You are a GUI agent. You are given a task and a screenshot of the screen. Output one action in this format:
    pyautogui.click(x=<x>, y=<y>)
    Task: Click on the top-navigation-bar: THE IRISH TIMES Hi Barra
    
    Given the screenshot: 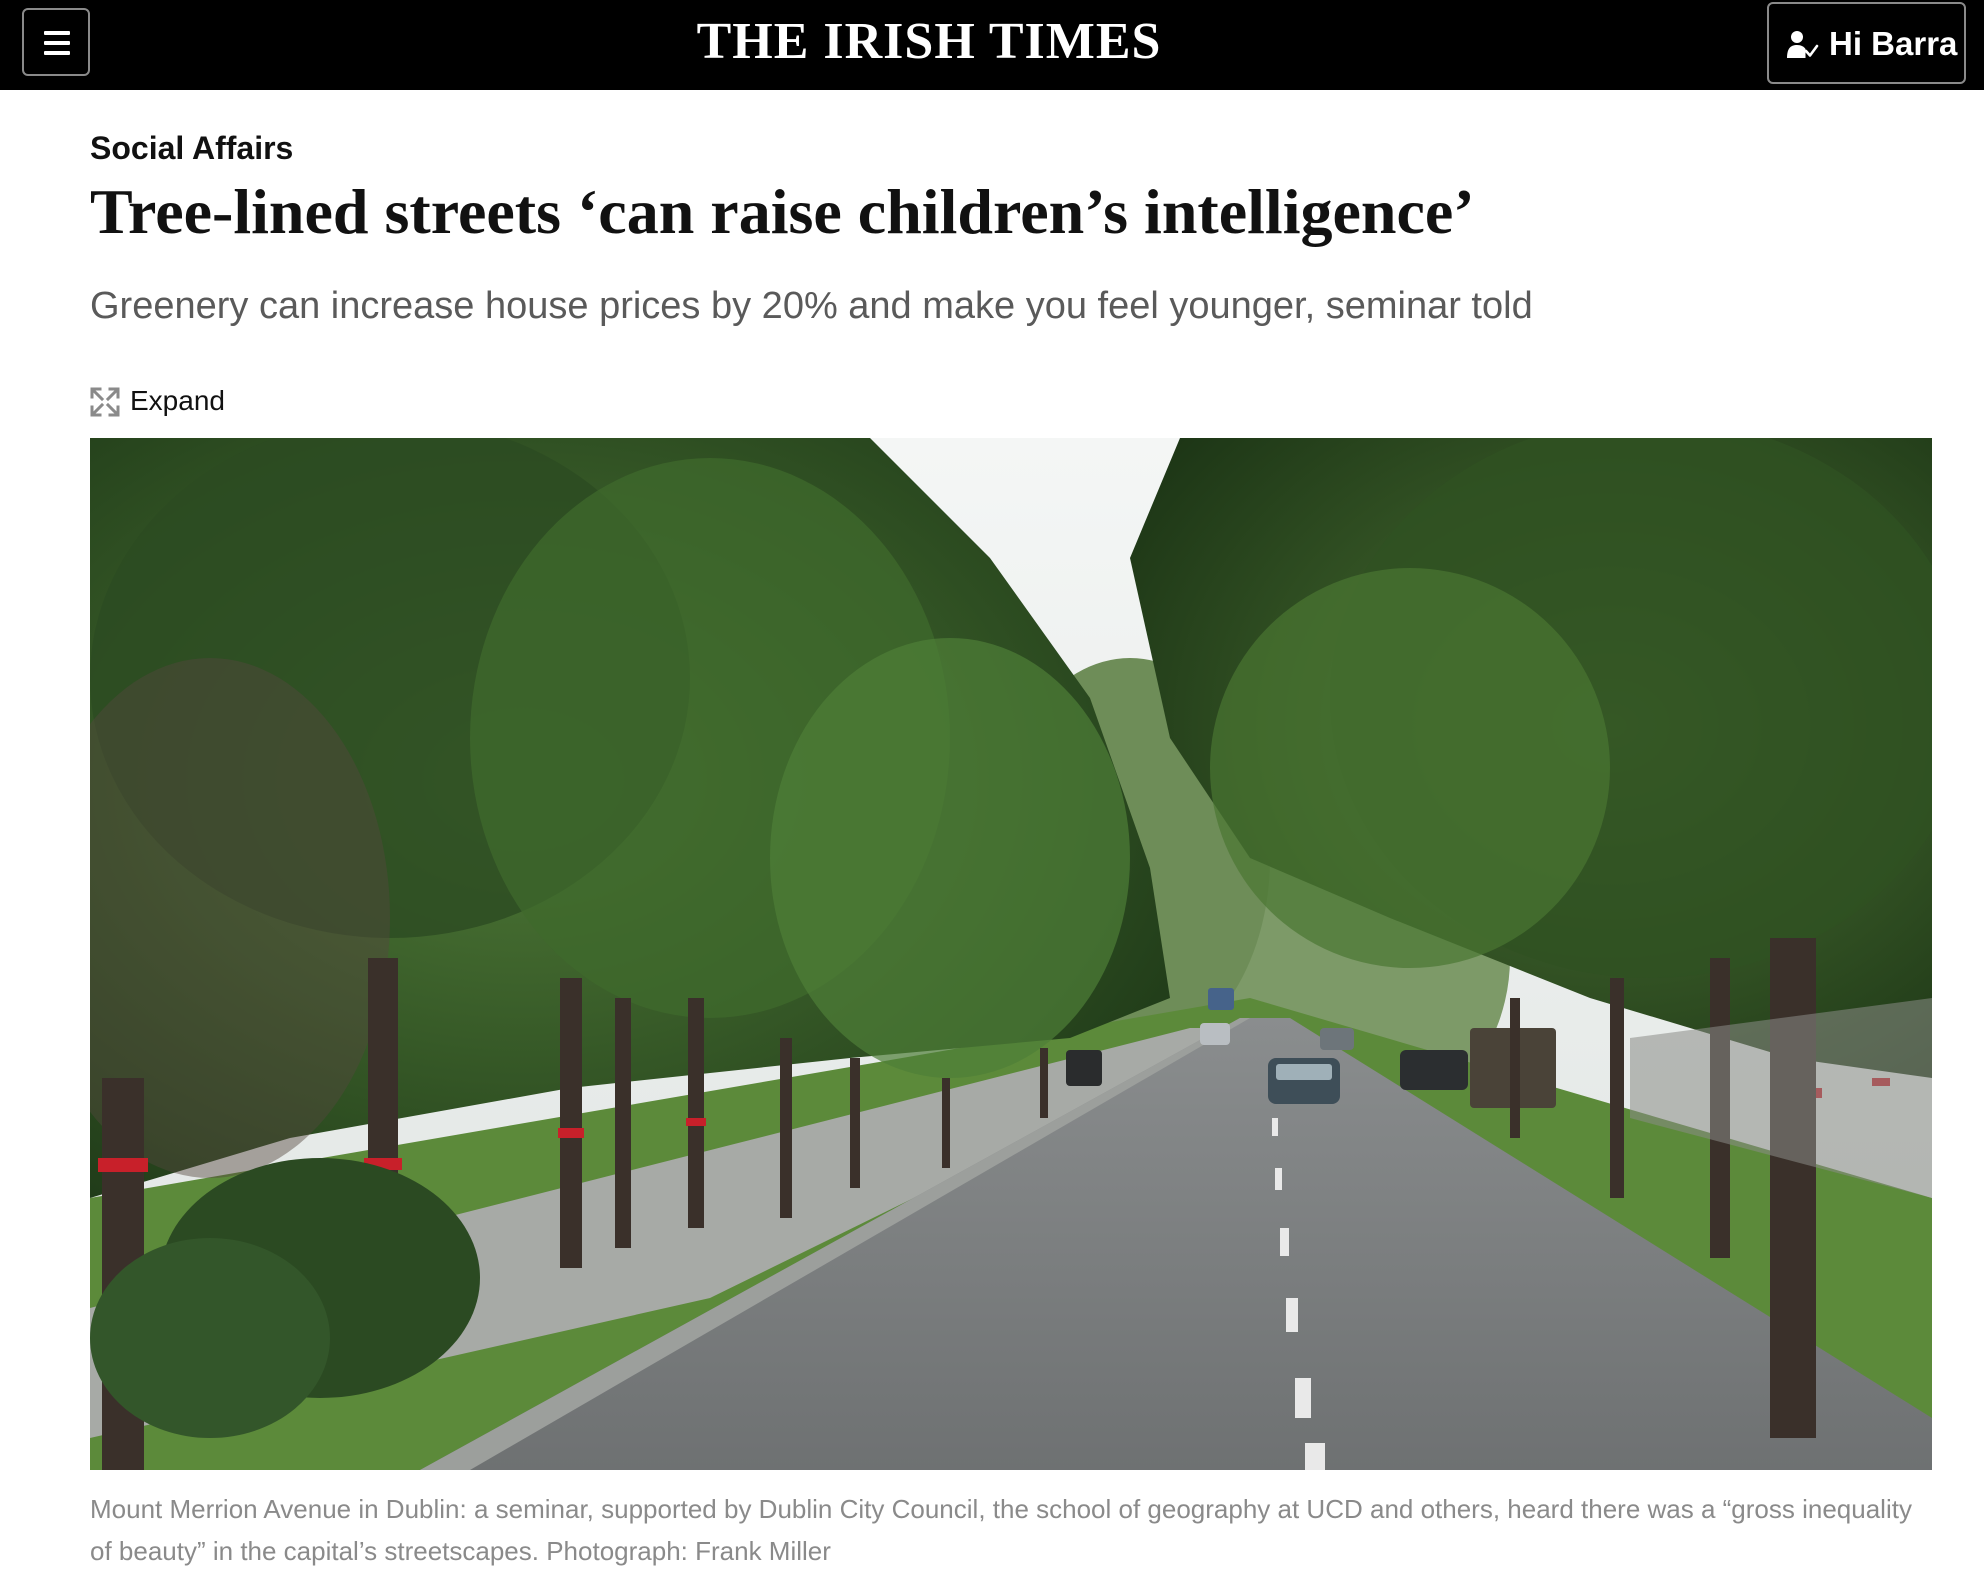 What is the action you would take?
    pyautogui.click(x=992, y=45)
    